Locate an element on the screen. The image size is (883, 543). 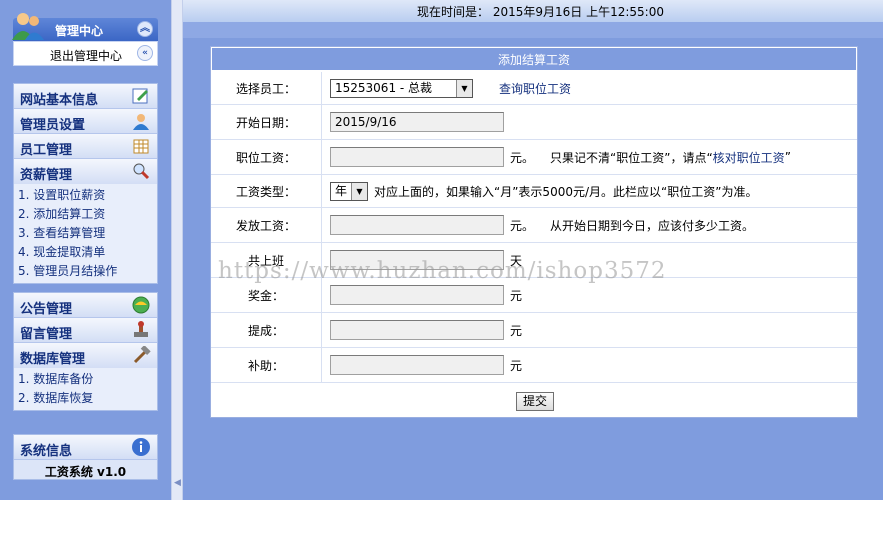
commission-unit: 元 is located at coordinates (516, 330).